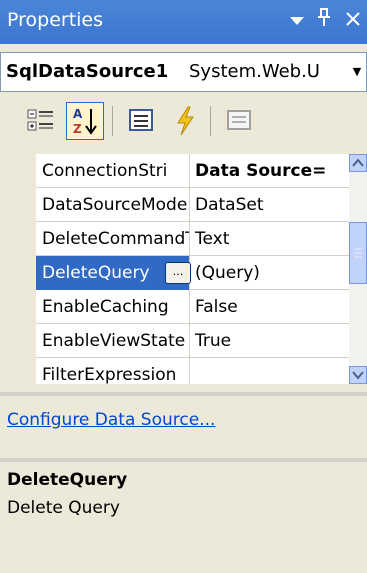  I want to click on property-value: Text, so click(270, 239).